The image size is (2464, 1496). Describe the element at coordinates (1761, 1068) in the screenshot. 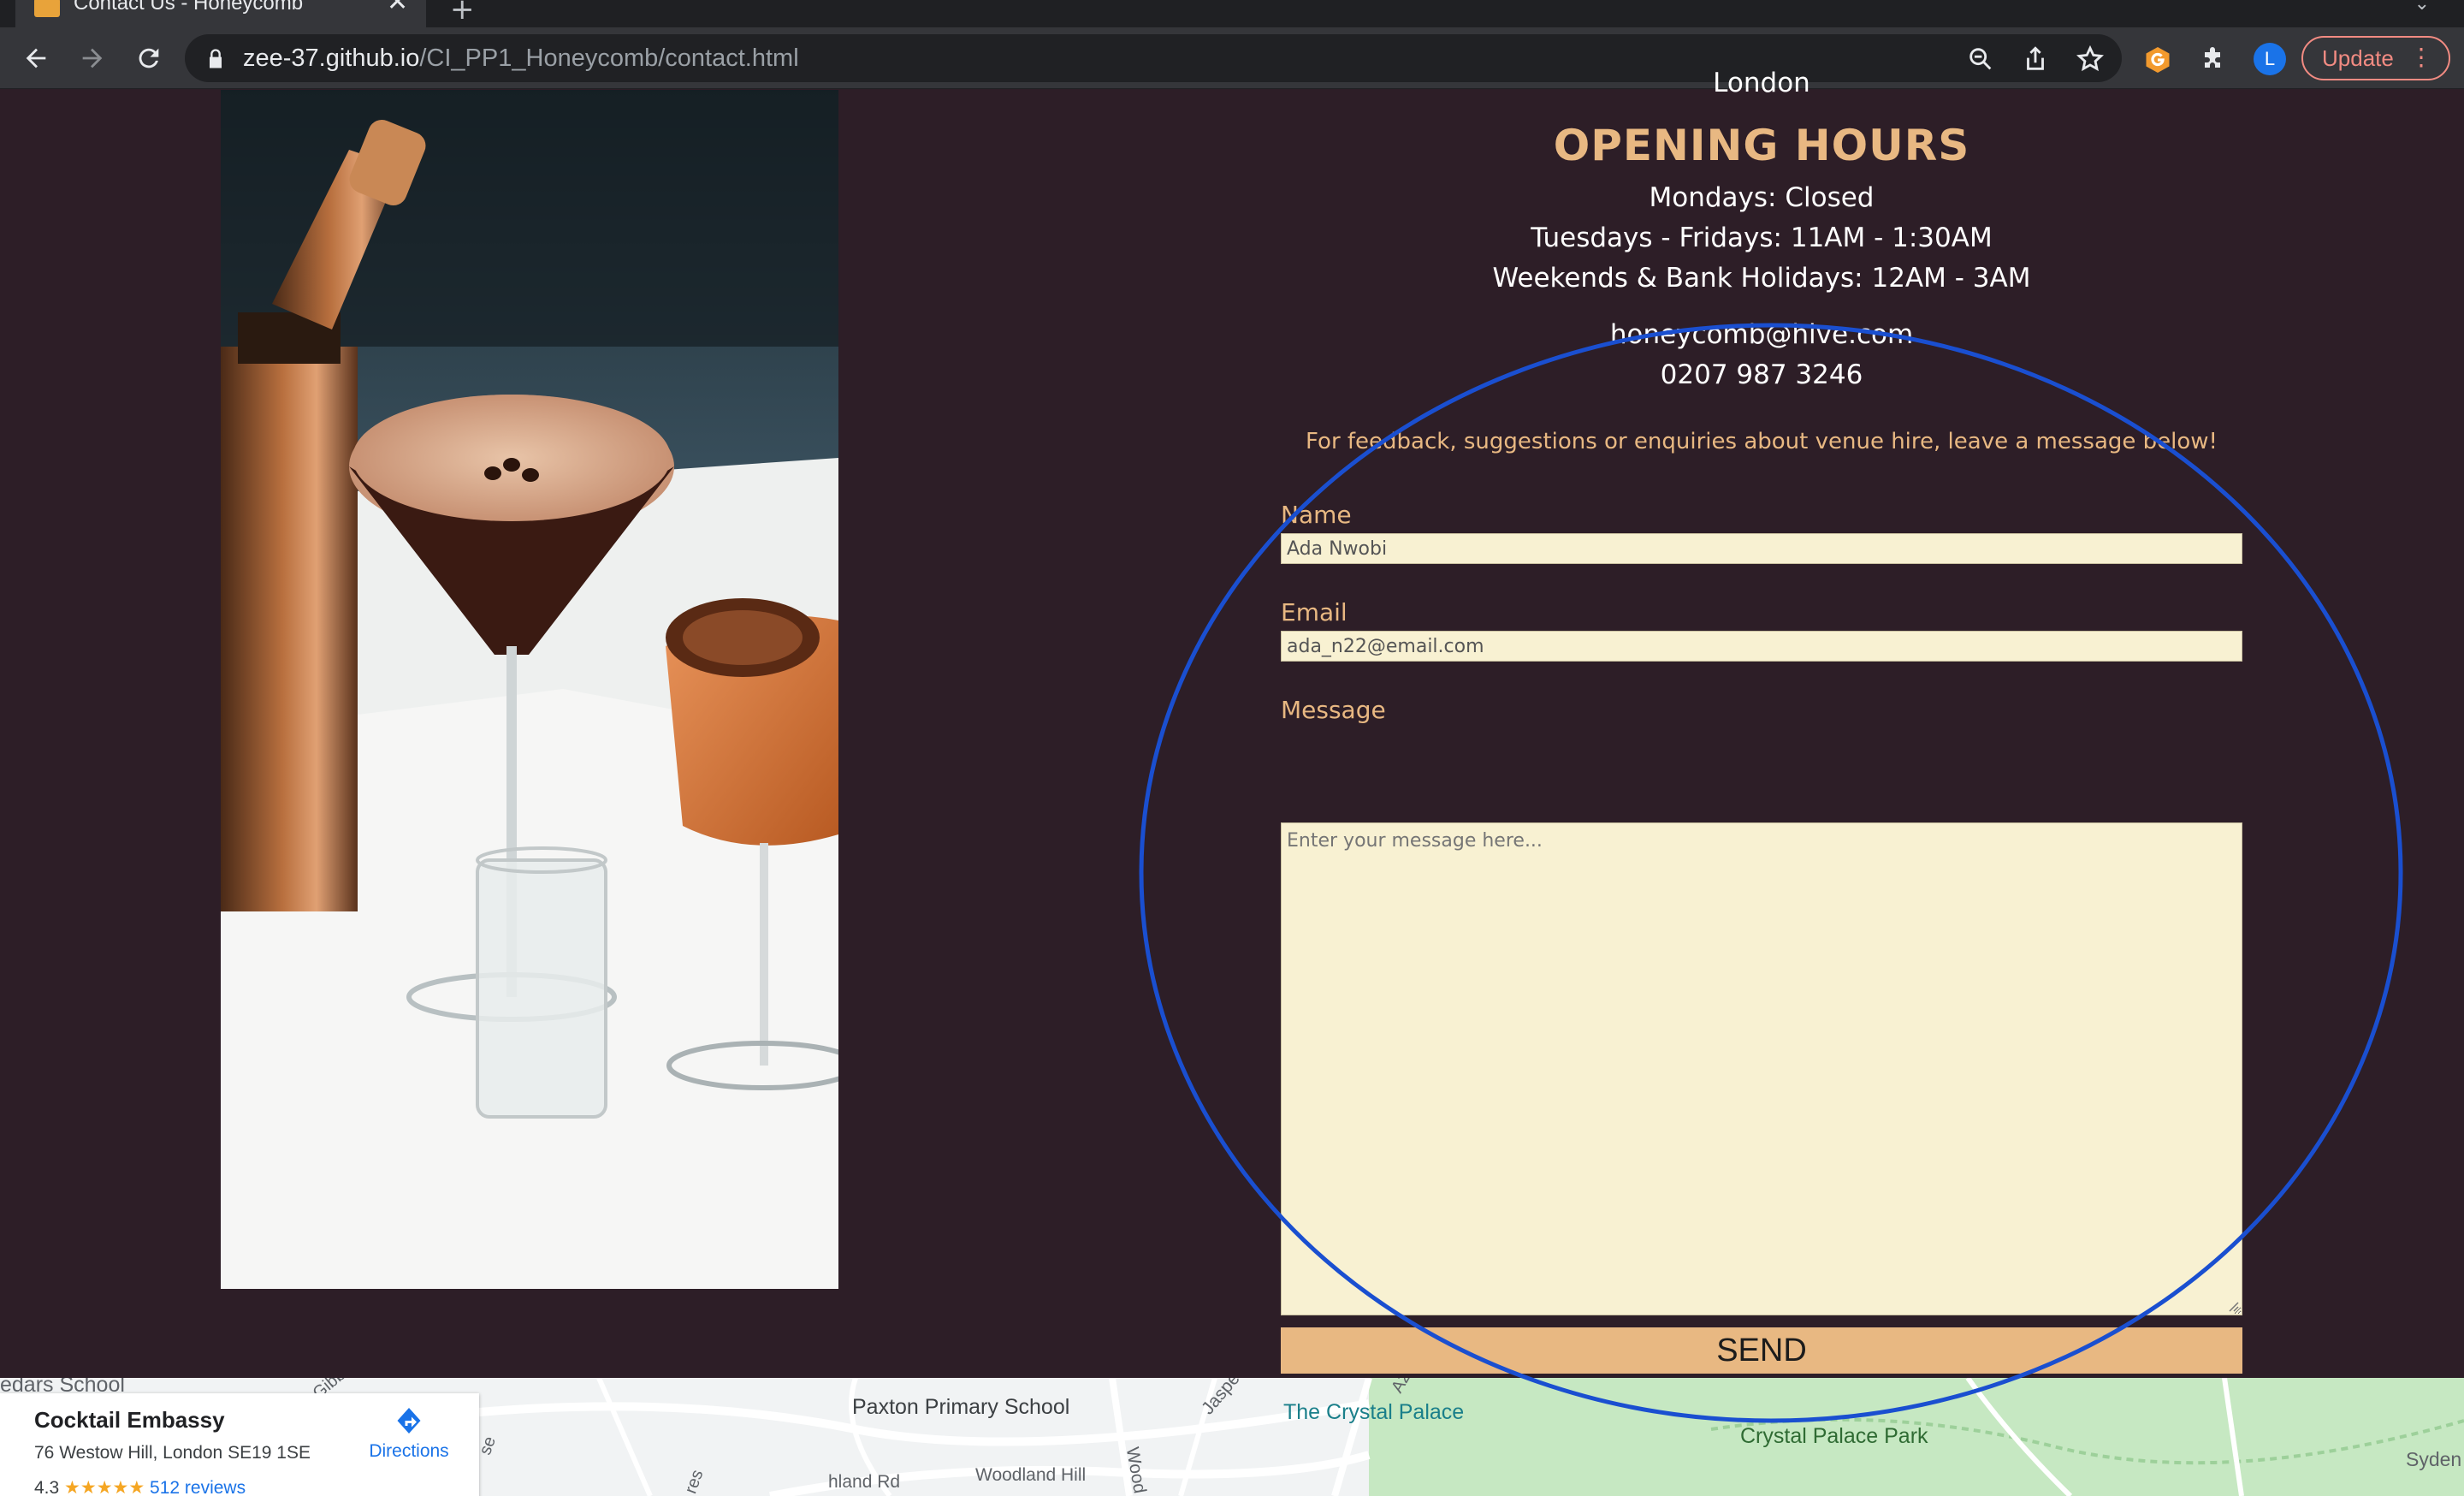

I see `message-textarea` at that location.